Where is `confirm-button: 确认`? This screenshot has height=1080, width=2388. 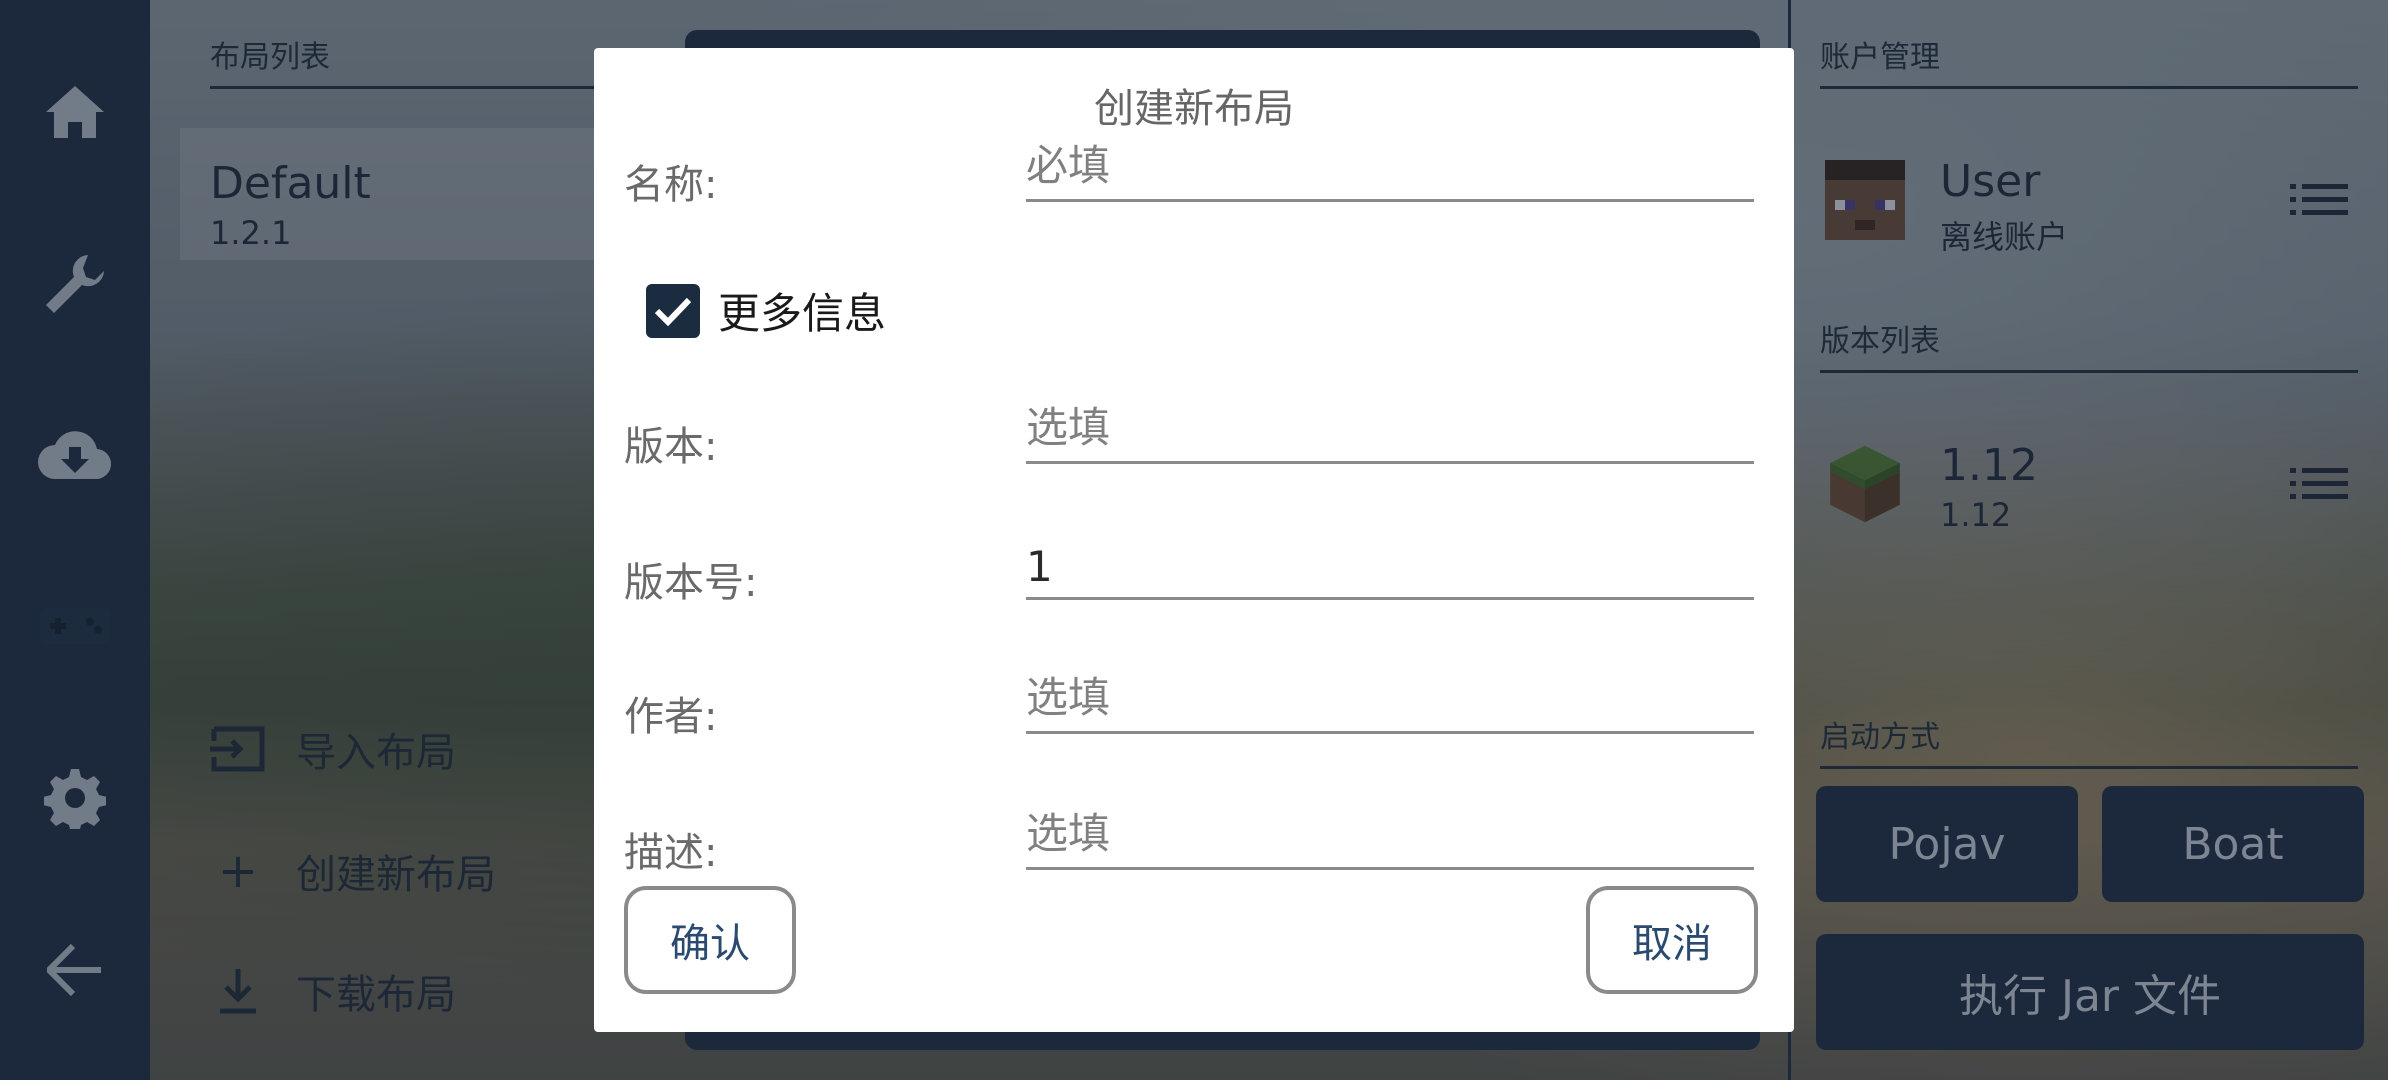
confirm-button: 确认 is located at coordinates (710, 940).